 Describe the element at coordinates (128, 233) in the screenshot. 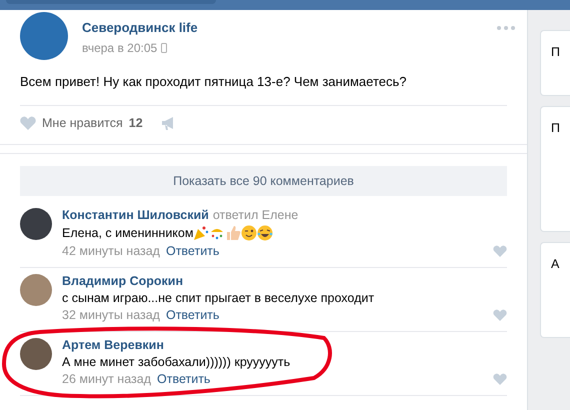

I see `comment-text: Елена, с именинником` at that location.